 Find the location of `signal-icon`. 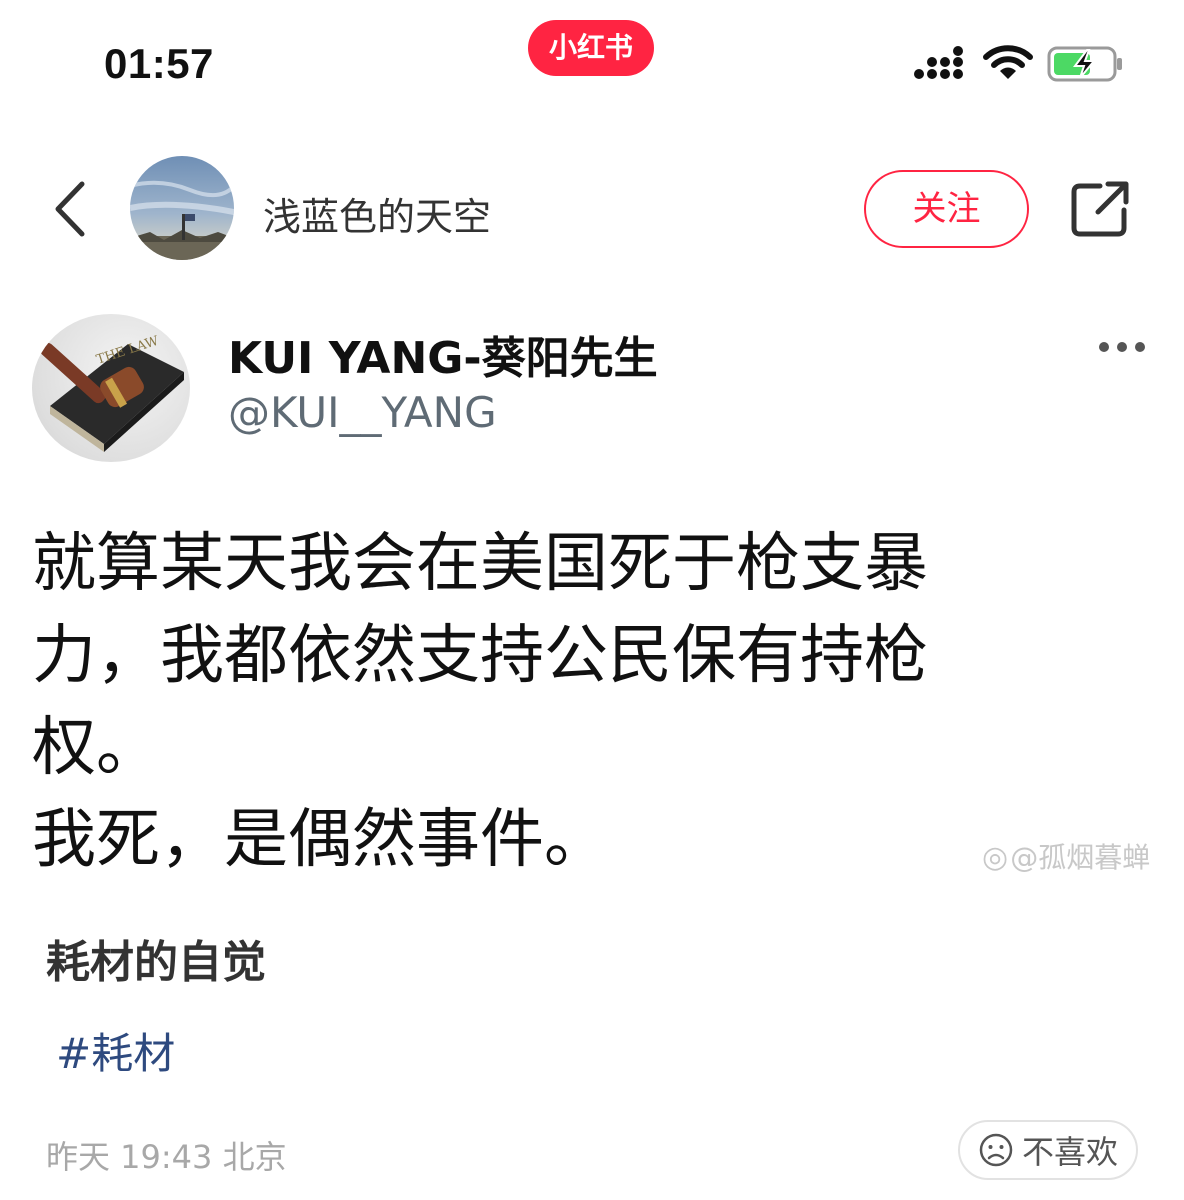

signal-icon is located at coordinates (938, 62).